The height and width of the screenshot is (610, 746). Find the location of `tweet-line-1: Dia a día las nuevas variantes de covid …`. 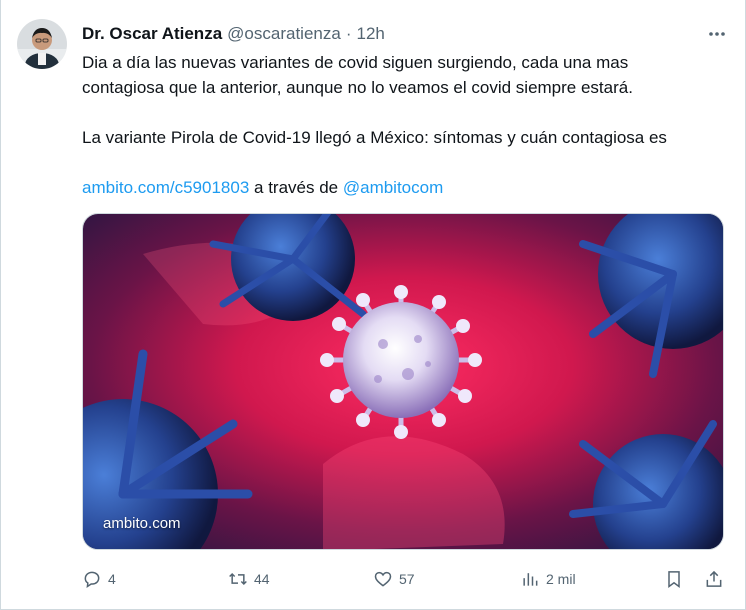

tweet-line-1: Dia a día las nuevas variantes de covid … is located at coordinates (355, 62).